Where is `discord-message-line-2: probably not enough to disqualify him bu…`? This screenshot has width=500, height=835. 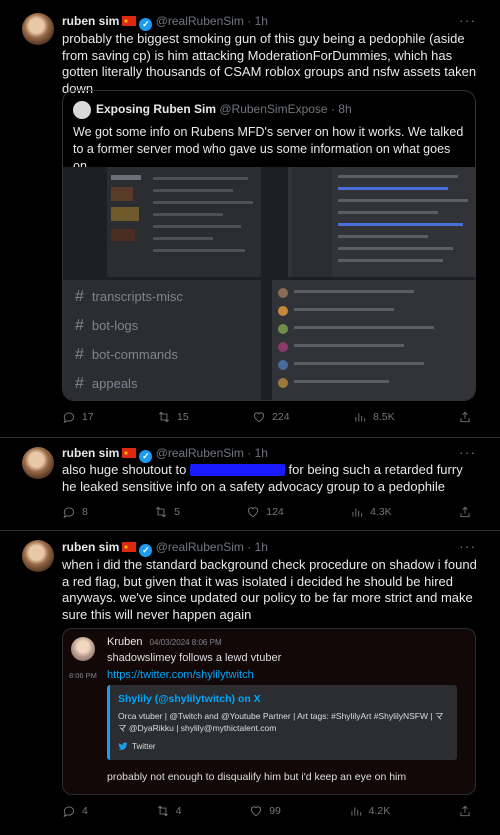 discord-message-line-2: probably not enough to disqualify him bu… is located at coordinates (257, 777).